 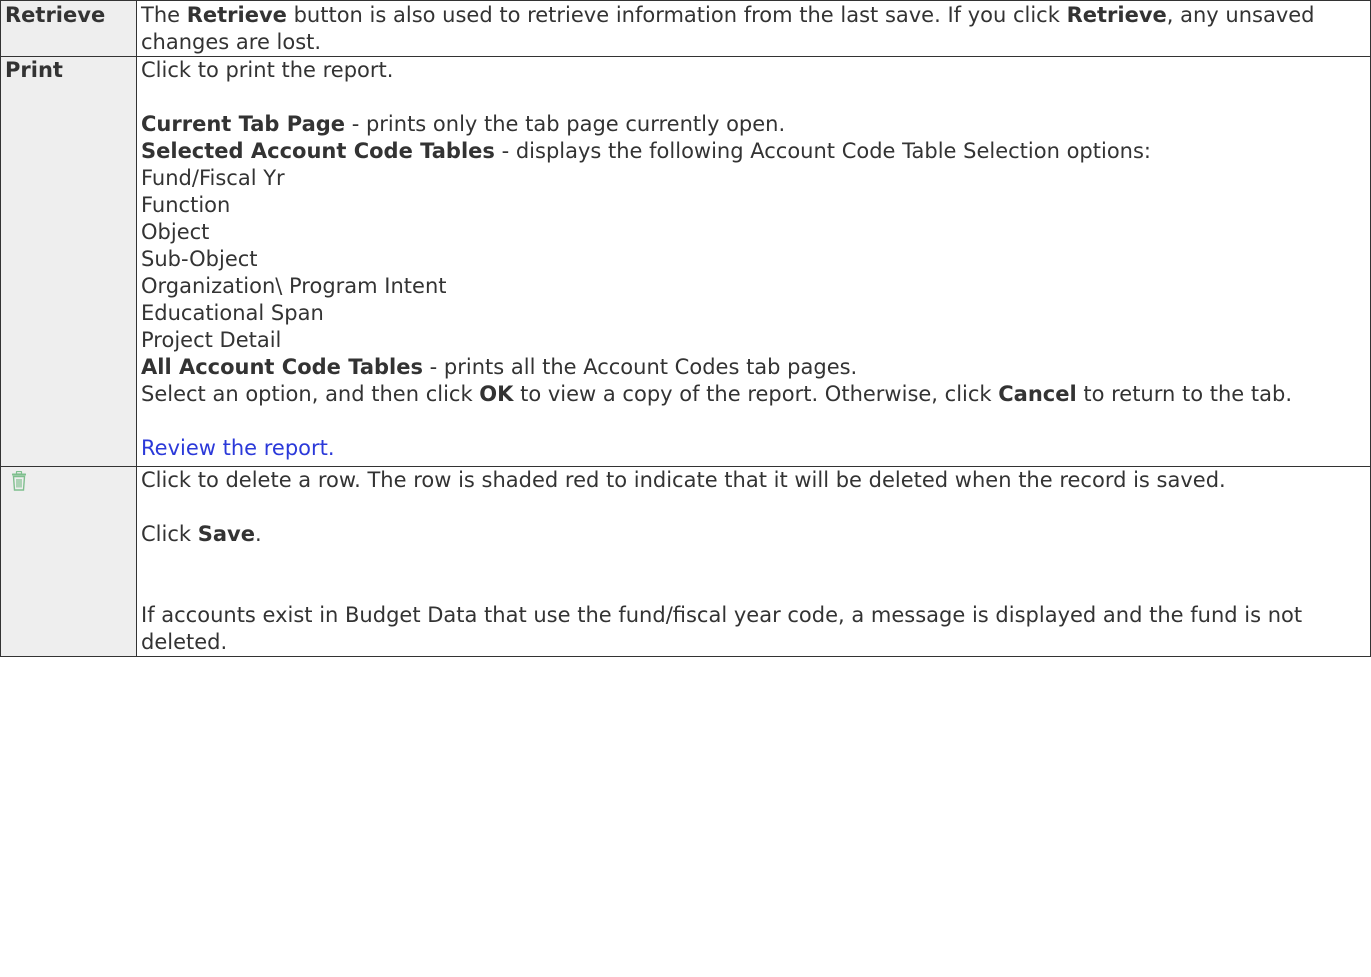 I want to click on table-list-item: Function, so click(x=186, y=205).